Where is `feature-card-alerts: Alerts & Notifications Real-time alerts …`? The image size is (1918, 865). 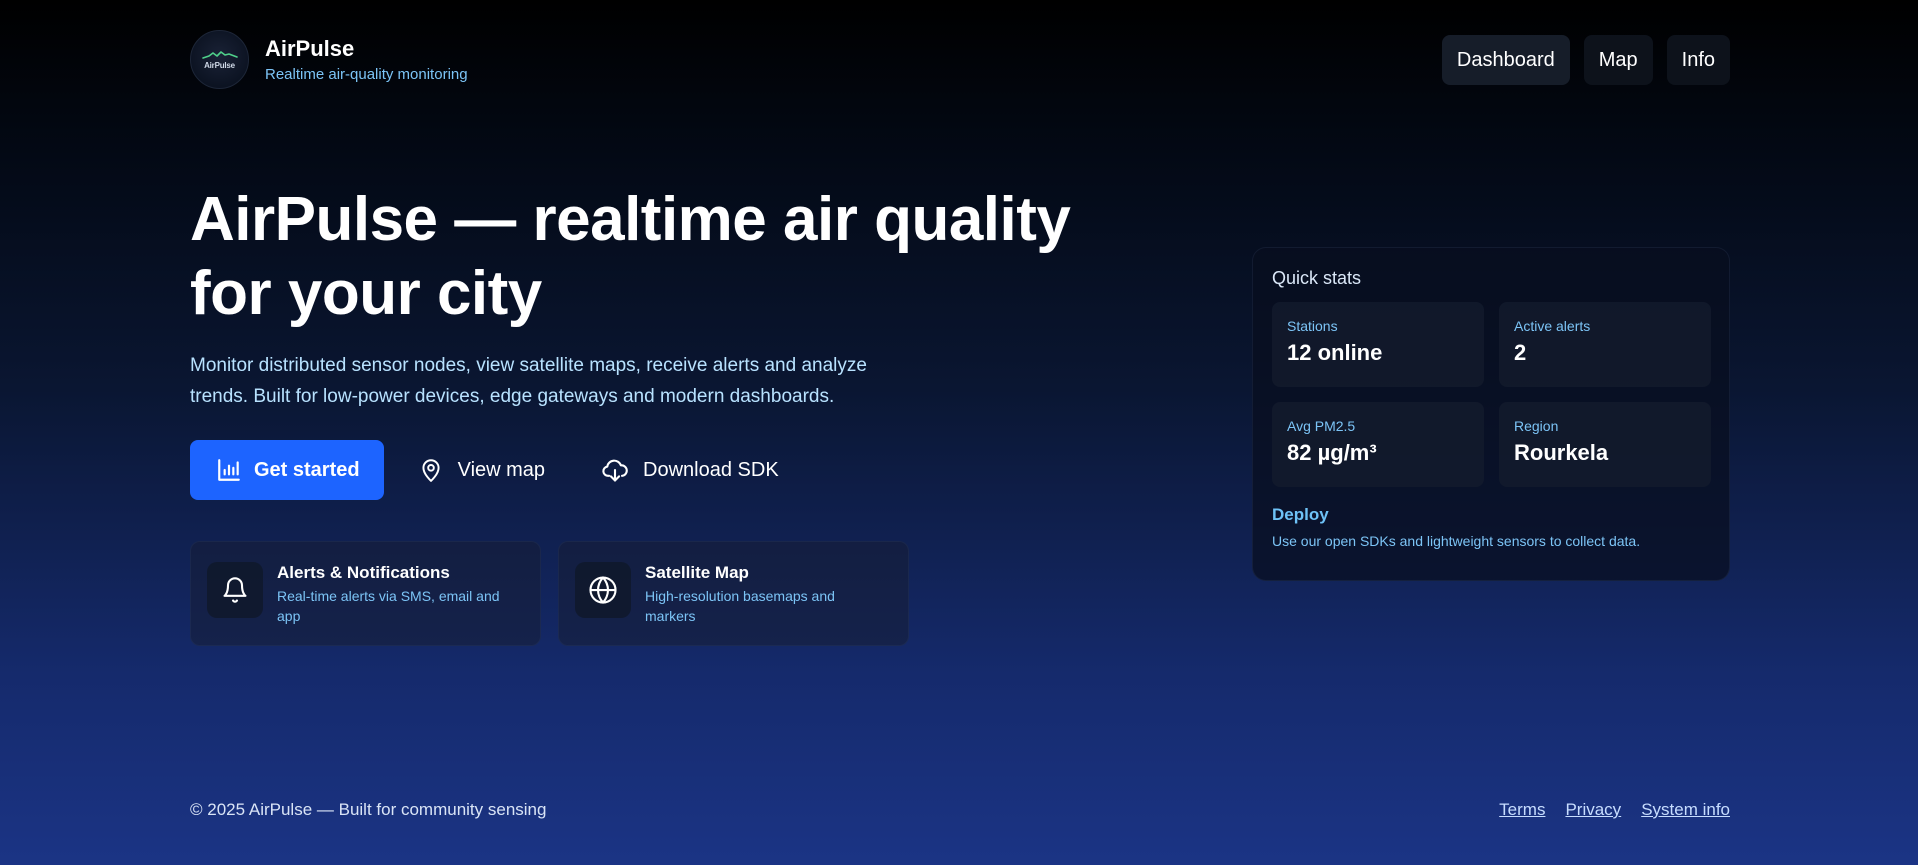 feature-card-alerts: Alerts & Notifications Real-time alerts … is located at coordinates (365, 593).